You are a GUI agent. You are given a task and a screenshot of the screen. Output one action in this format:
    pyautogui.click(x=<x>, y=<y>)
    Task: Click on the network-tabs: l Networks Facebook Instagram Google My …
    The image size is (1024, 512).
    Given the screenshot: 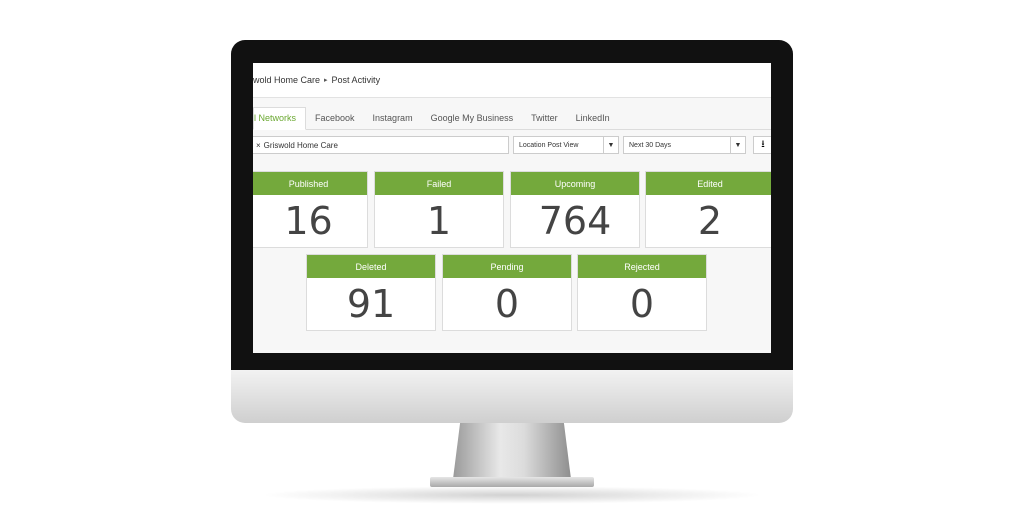 What is the action you would take?
    pyautogui.click(x=512, y=118)
    